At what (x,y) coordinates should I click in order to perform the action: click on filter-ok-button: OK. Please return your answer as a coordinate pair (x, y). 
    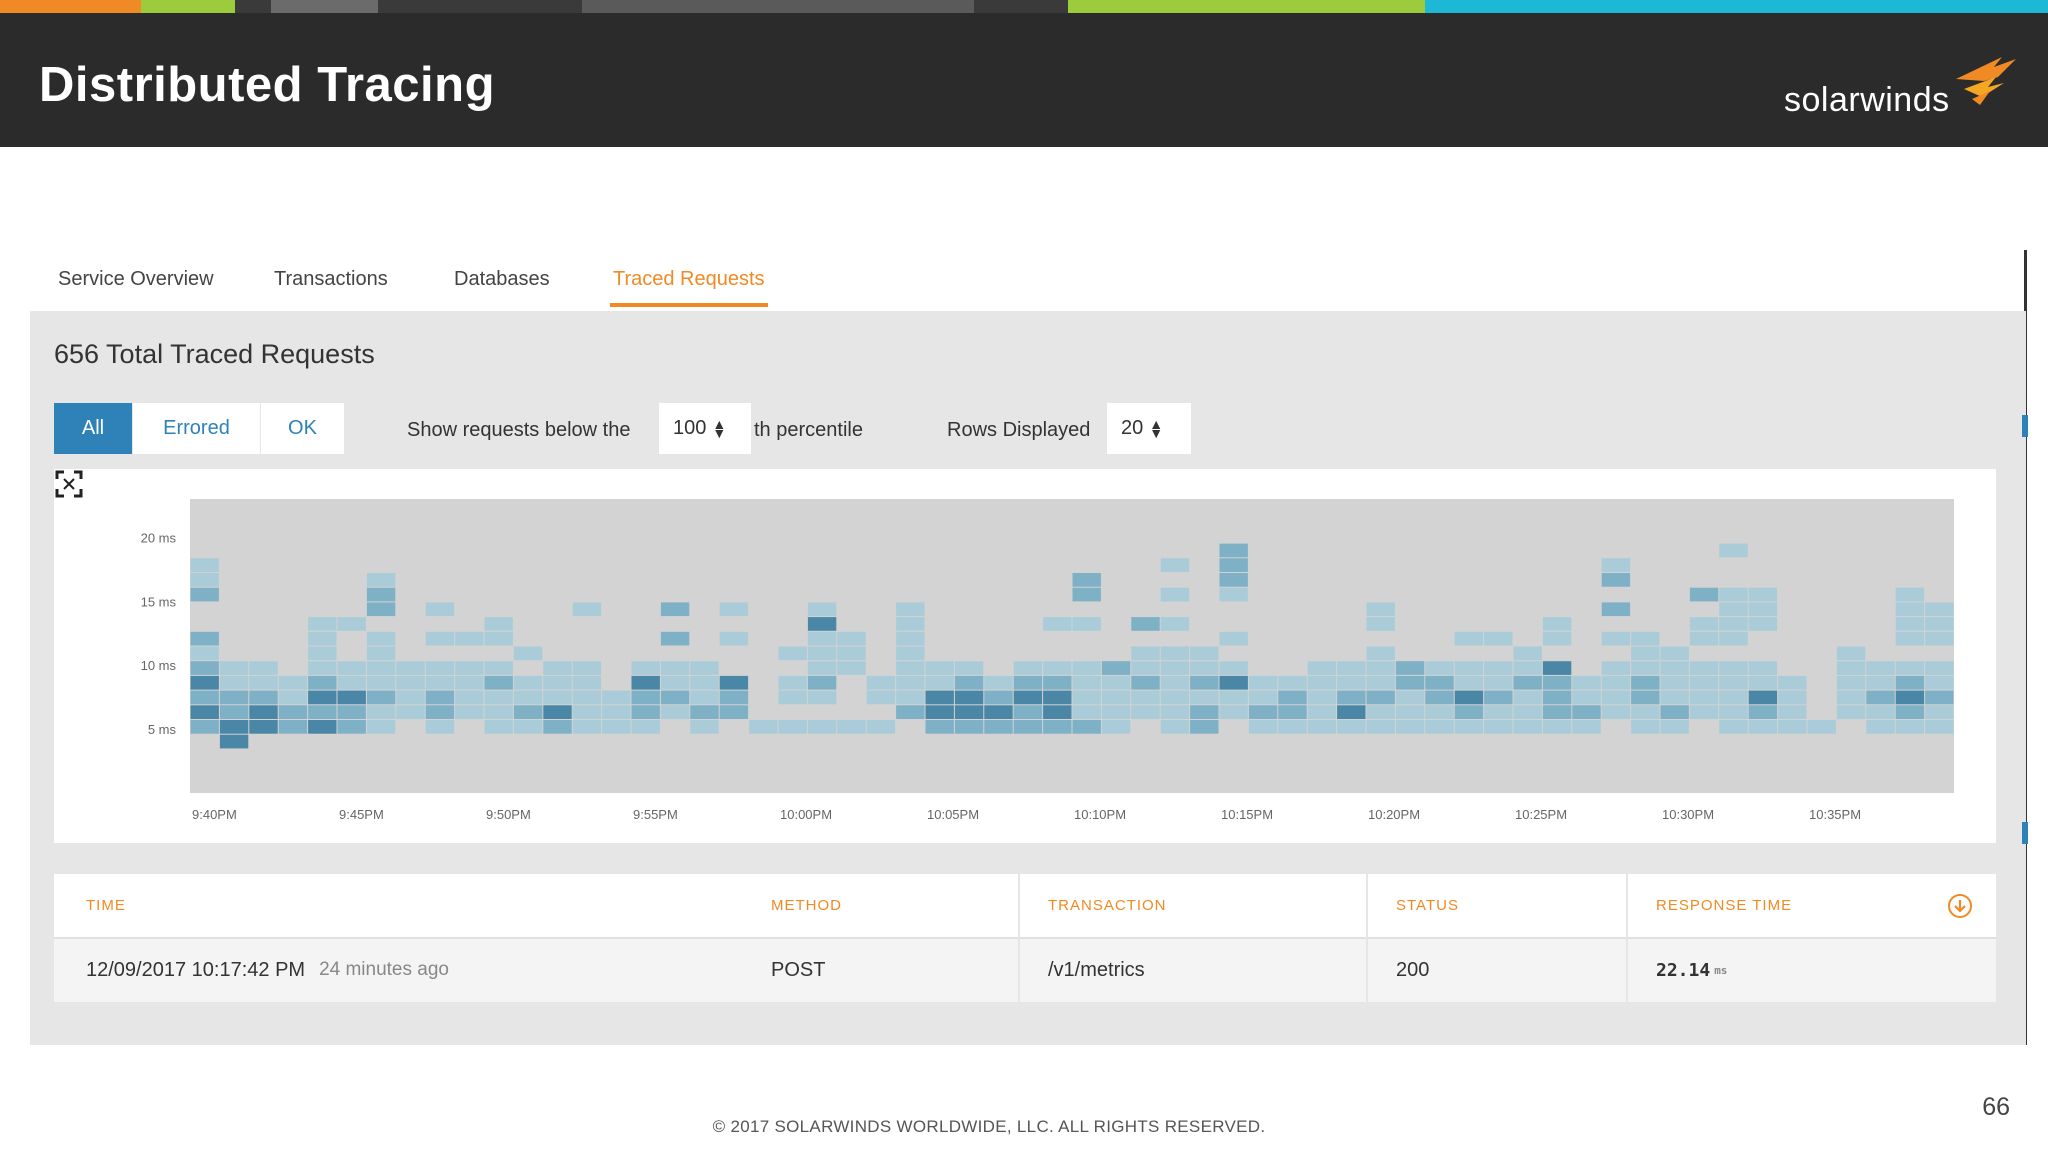
    Looking at the image, I should click on (303, 428).